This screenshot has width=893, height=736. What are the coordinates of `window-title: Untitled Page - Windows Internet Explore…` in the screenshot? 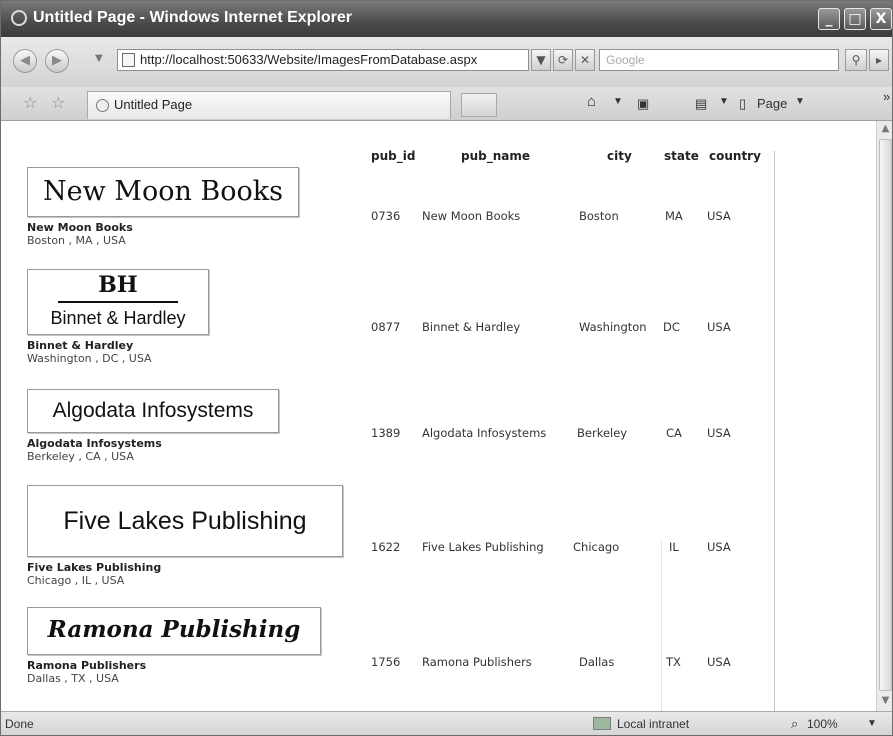 It's located at (192, 17).